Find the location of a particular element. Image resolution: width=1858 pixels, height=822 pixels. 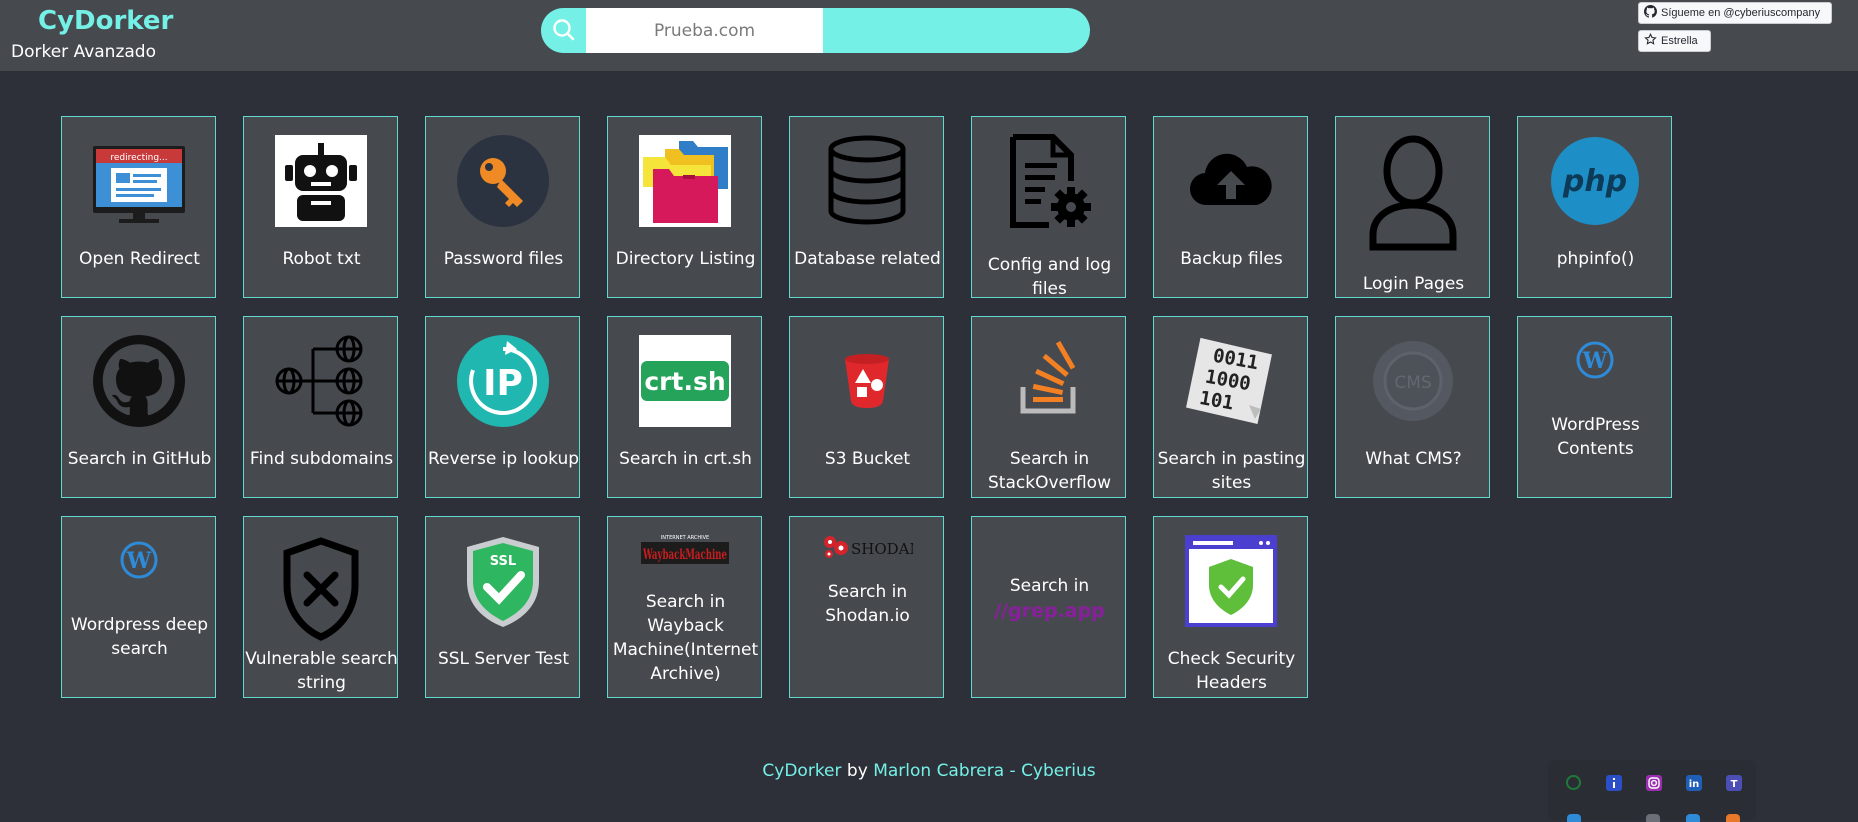

card-search-shodan: SHODAN Search in Shodan.io is located at coordinates (866, 607).